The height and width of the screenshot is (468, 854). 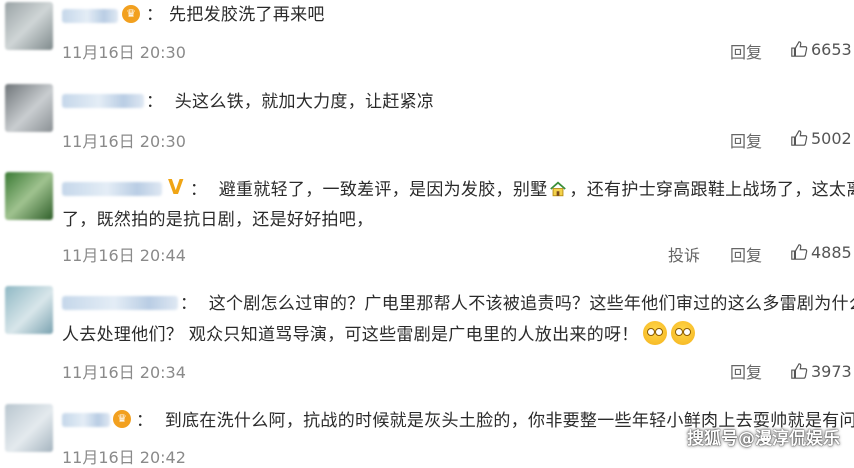 What do you see at coordinates (124, 457) in the screenshot?
I see `comment-time: 11月16日 20:42` at bounding box center [124, 457].